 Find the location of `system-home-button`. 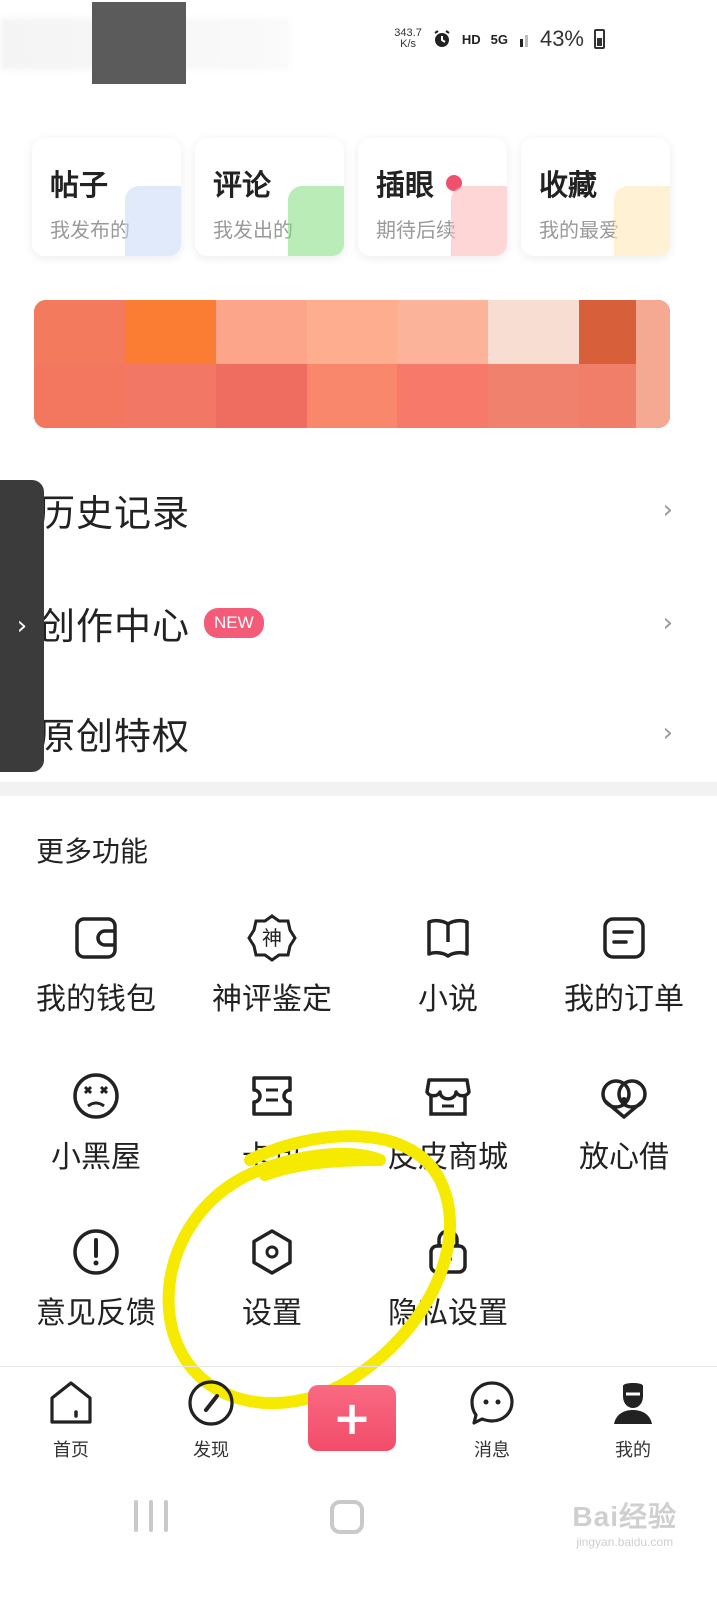

system-home-button is located at coordinates (347, 1517).